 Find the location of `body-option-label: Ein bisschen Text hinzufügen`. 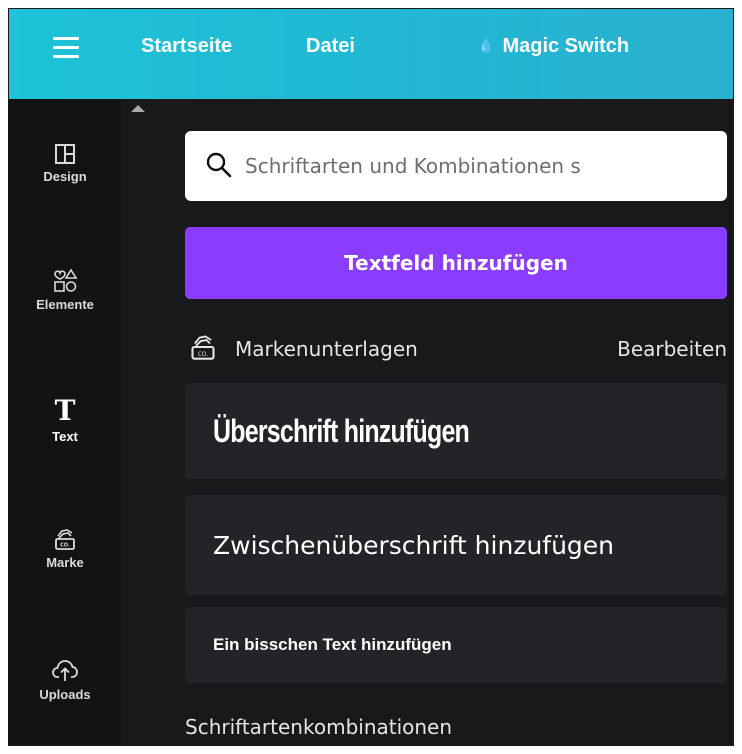

body-option-label: Ein bisschen Text hinzufügen is located at coordinates (332, 644).